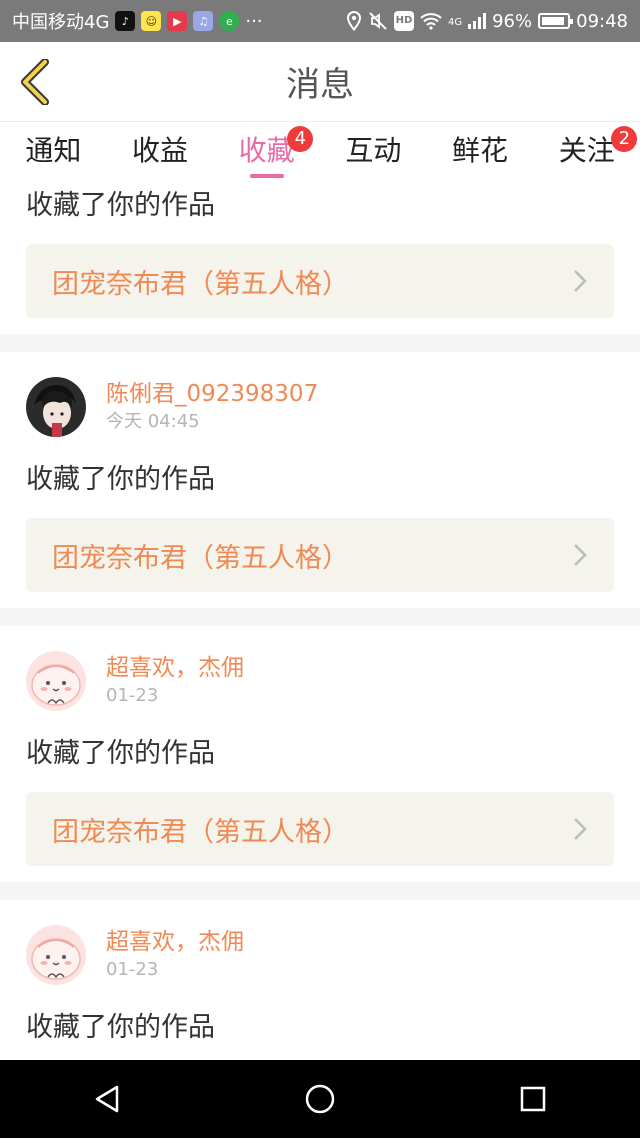 This screenshot has height=1138, width=640. I want to click on browser-icon: e, so click(229, 21).